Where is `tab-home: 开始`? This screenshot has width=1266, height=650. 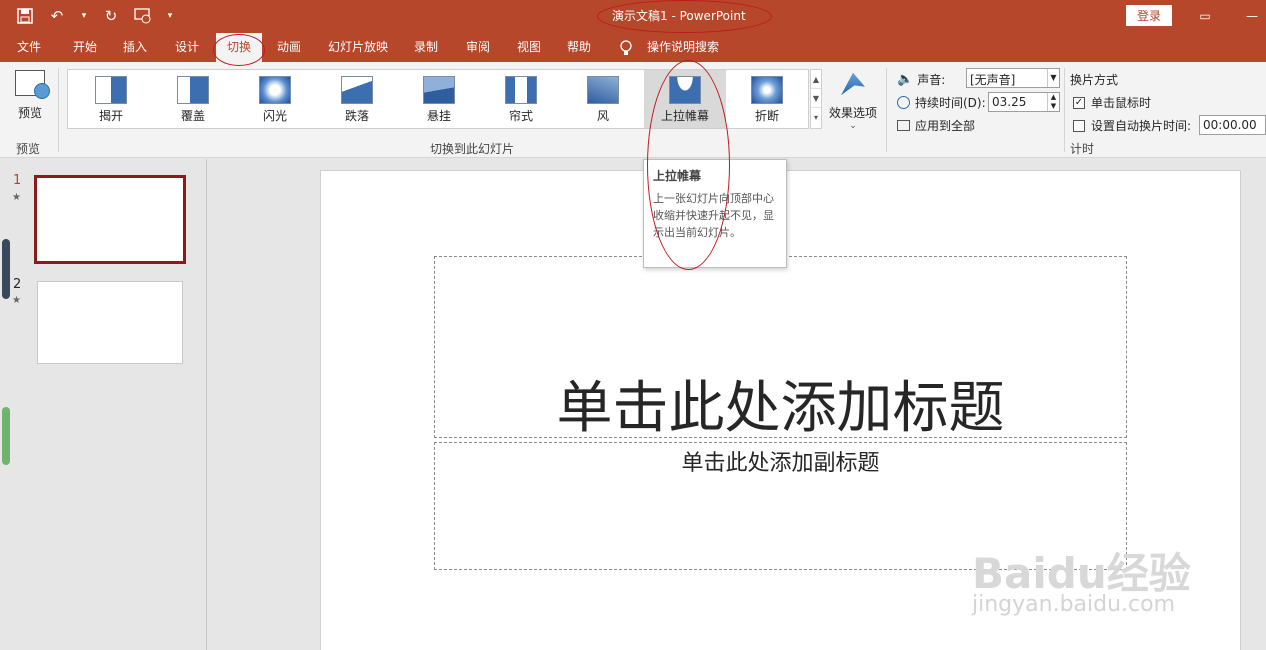
tab-home: 开始 is located at coordinates (85, 47).